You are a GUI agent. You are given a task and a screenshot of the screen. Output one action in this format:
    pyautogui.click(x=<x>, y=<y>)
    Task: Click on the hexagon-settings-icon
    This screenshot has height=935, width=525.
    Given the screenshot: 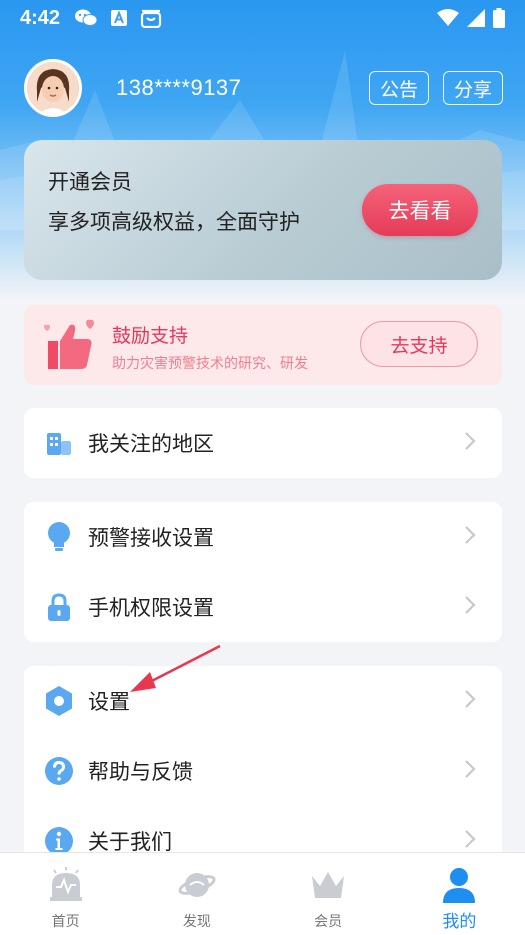 What is the action you would take?
    pyautogui.click(x=59, y=701)
    